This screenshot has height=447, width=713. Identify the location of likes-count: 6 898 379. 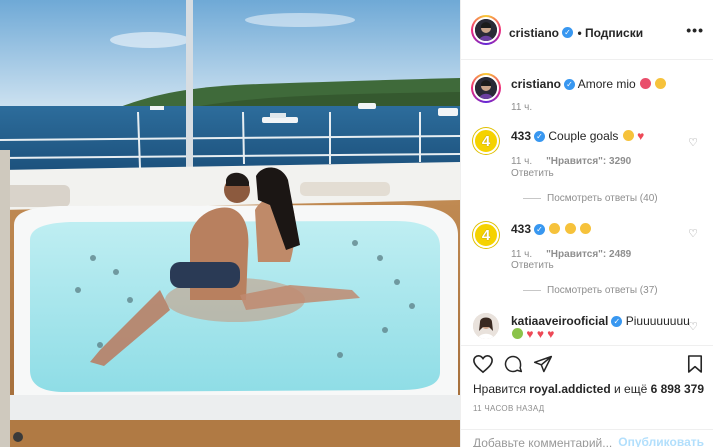
(677, 389).